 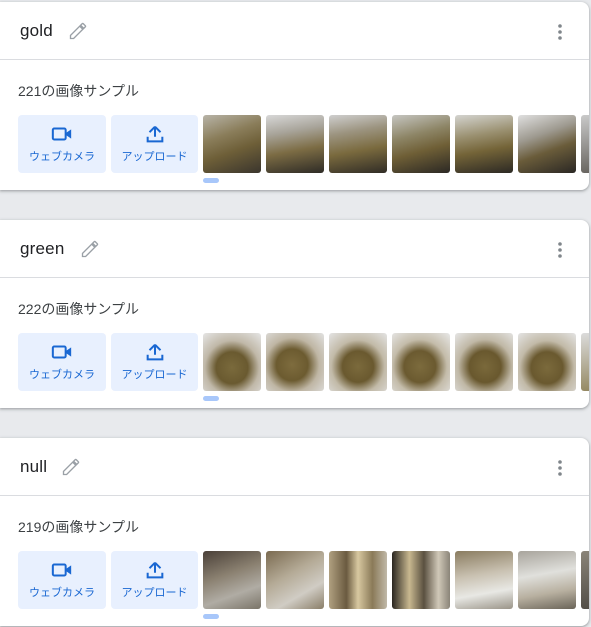 I want to click on card-header: green, so click(x=294, y=249).